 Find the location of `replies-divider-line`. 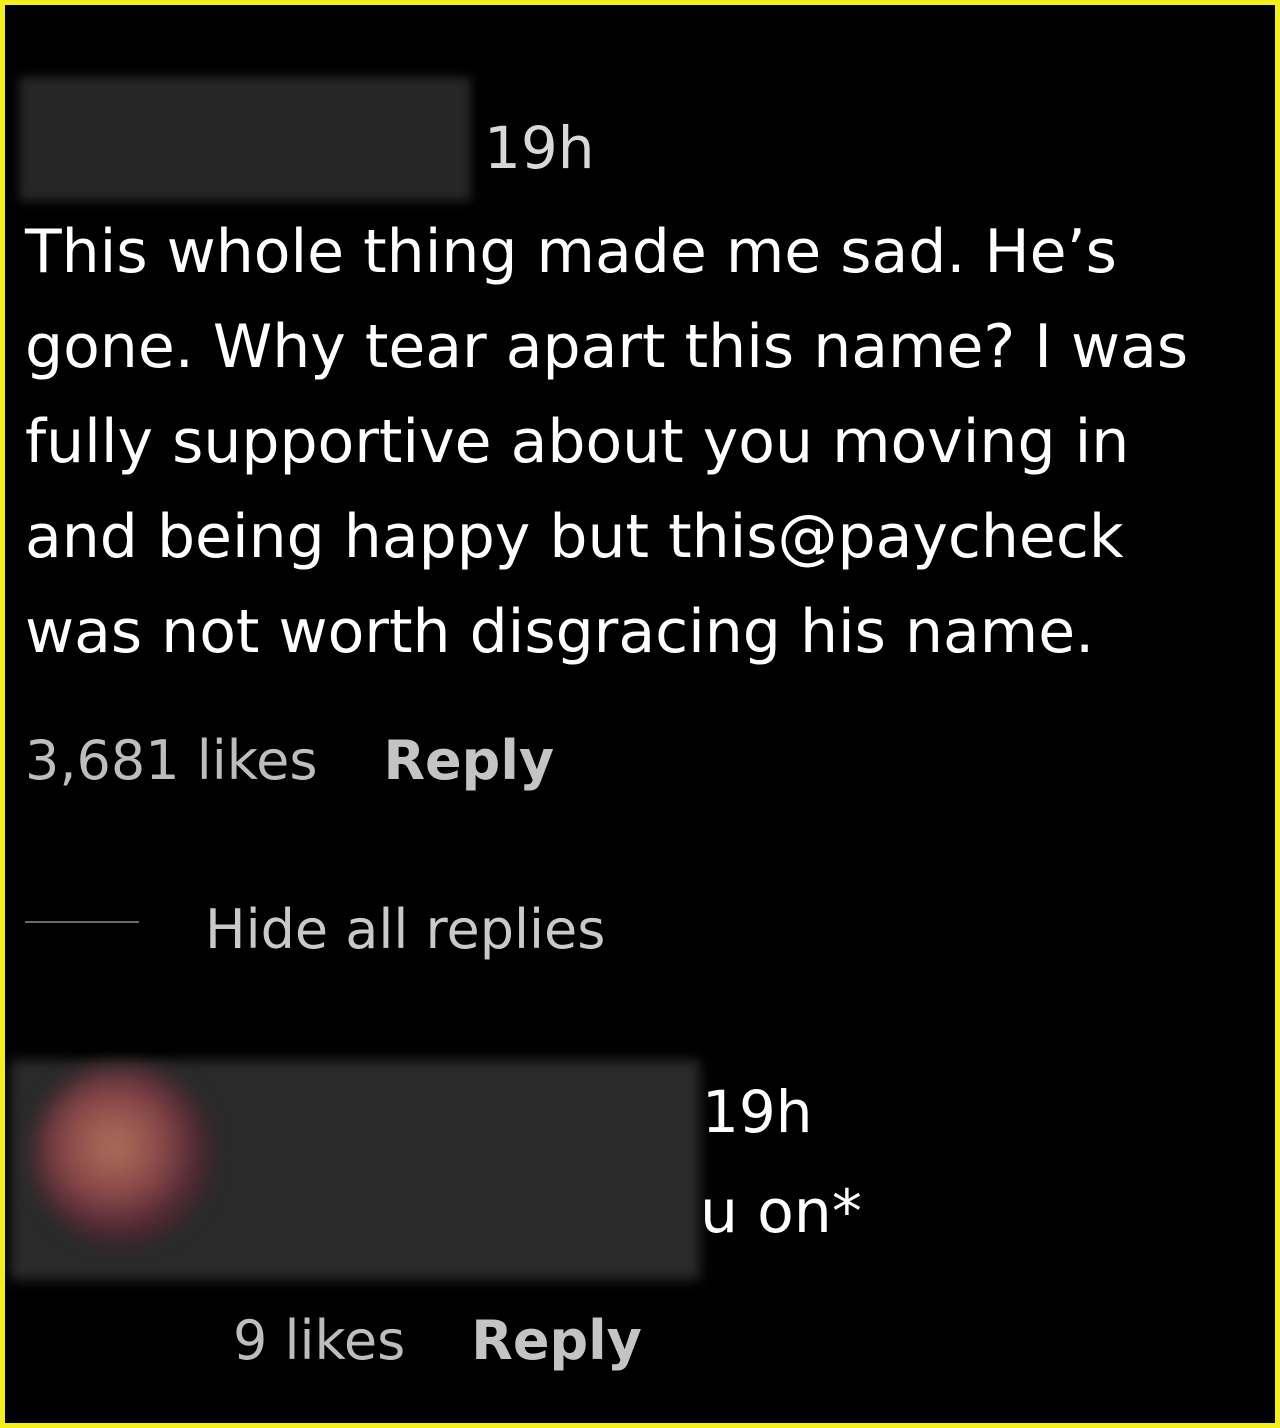

replies-divider-line is located at coordinates (82, 922).